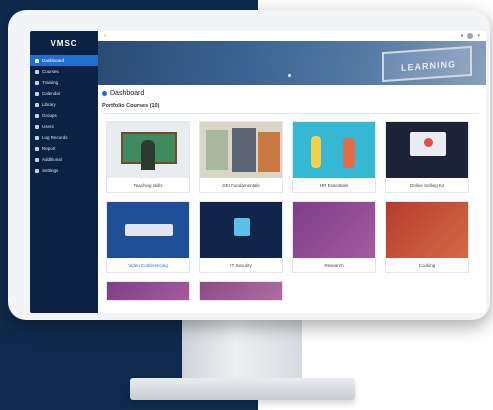  I want to click on sidebar-item-label: Settings, so click(50, 170).